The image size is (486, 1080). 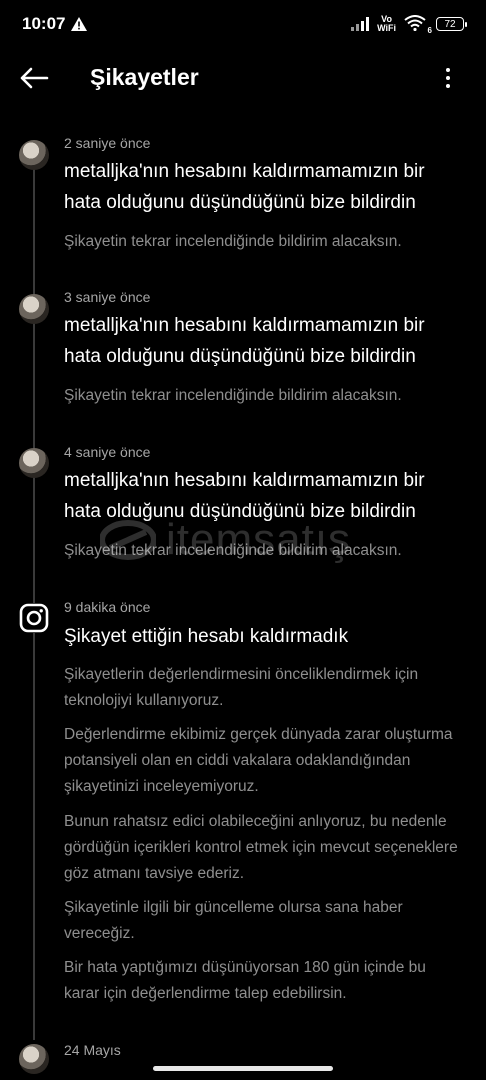 I want to click on back-button, so click(x=34, y=78).